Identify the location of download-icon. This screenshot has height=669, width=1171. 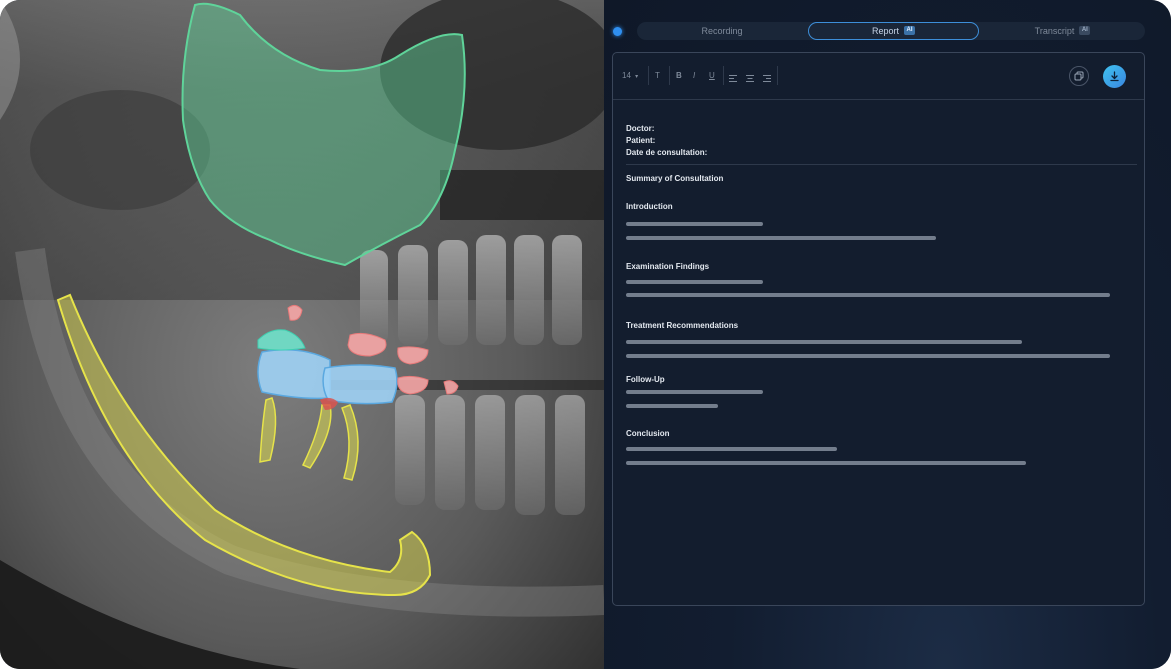
(1114, 76).